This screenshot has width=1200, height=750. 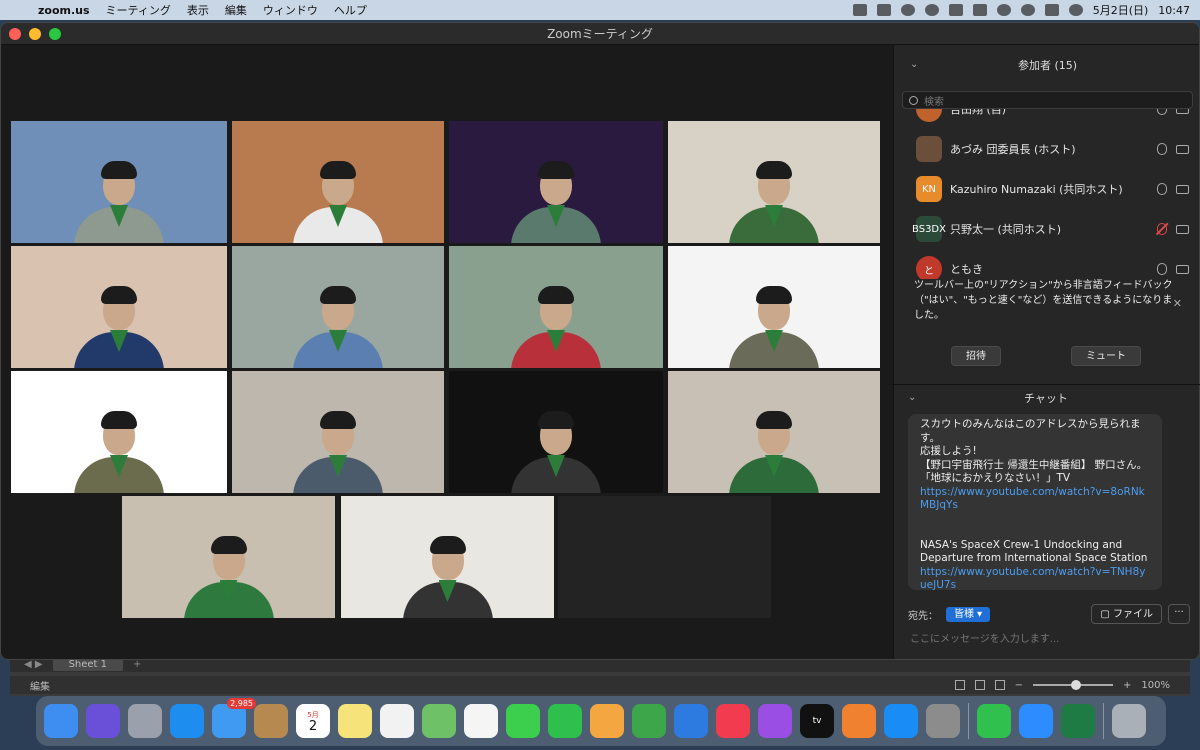 What do you see at coordinates (103, 721) in the screenshot?
I see `siri-app-icon` at bounding box center [103, 721].